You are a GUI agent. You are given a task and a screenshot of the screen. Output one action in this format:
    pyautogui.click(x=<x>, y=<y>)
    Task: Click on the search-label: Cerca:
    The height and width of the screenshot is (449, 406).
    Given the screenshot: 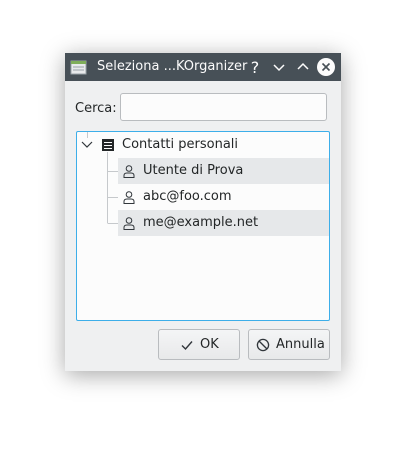 What is the action you would take?
    pyautogui.click(x=96, y=108)
    